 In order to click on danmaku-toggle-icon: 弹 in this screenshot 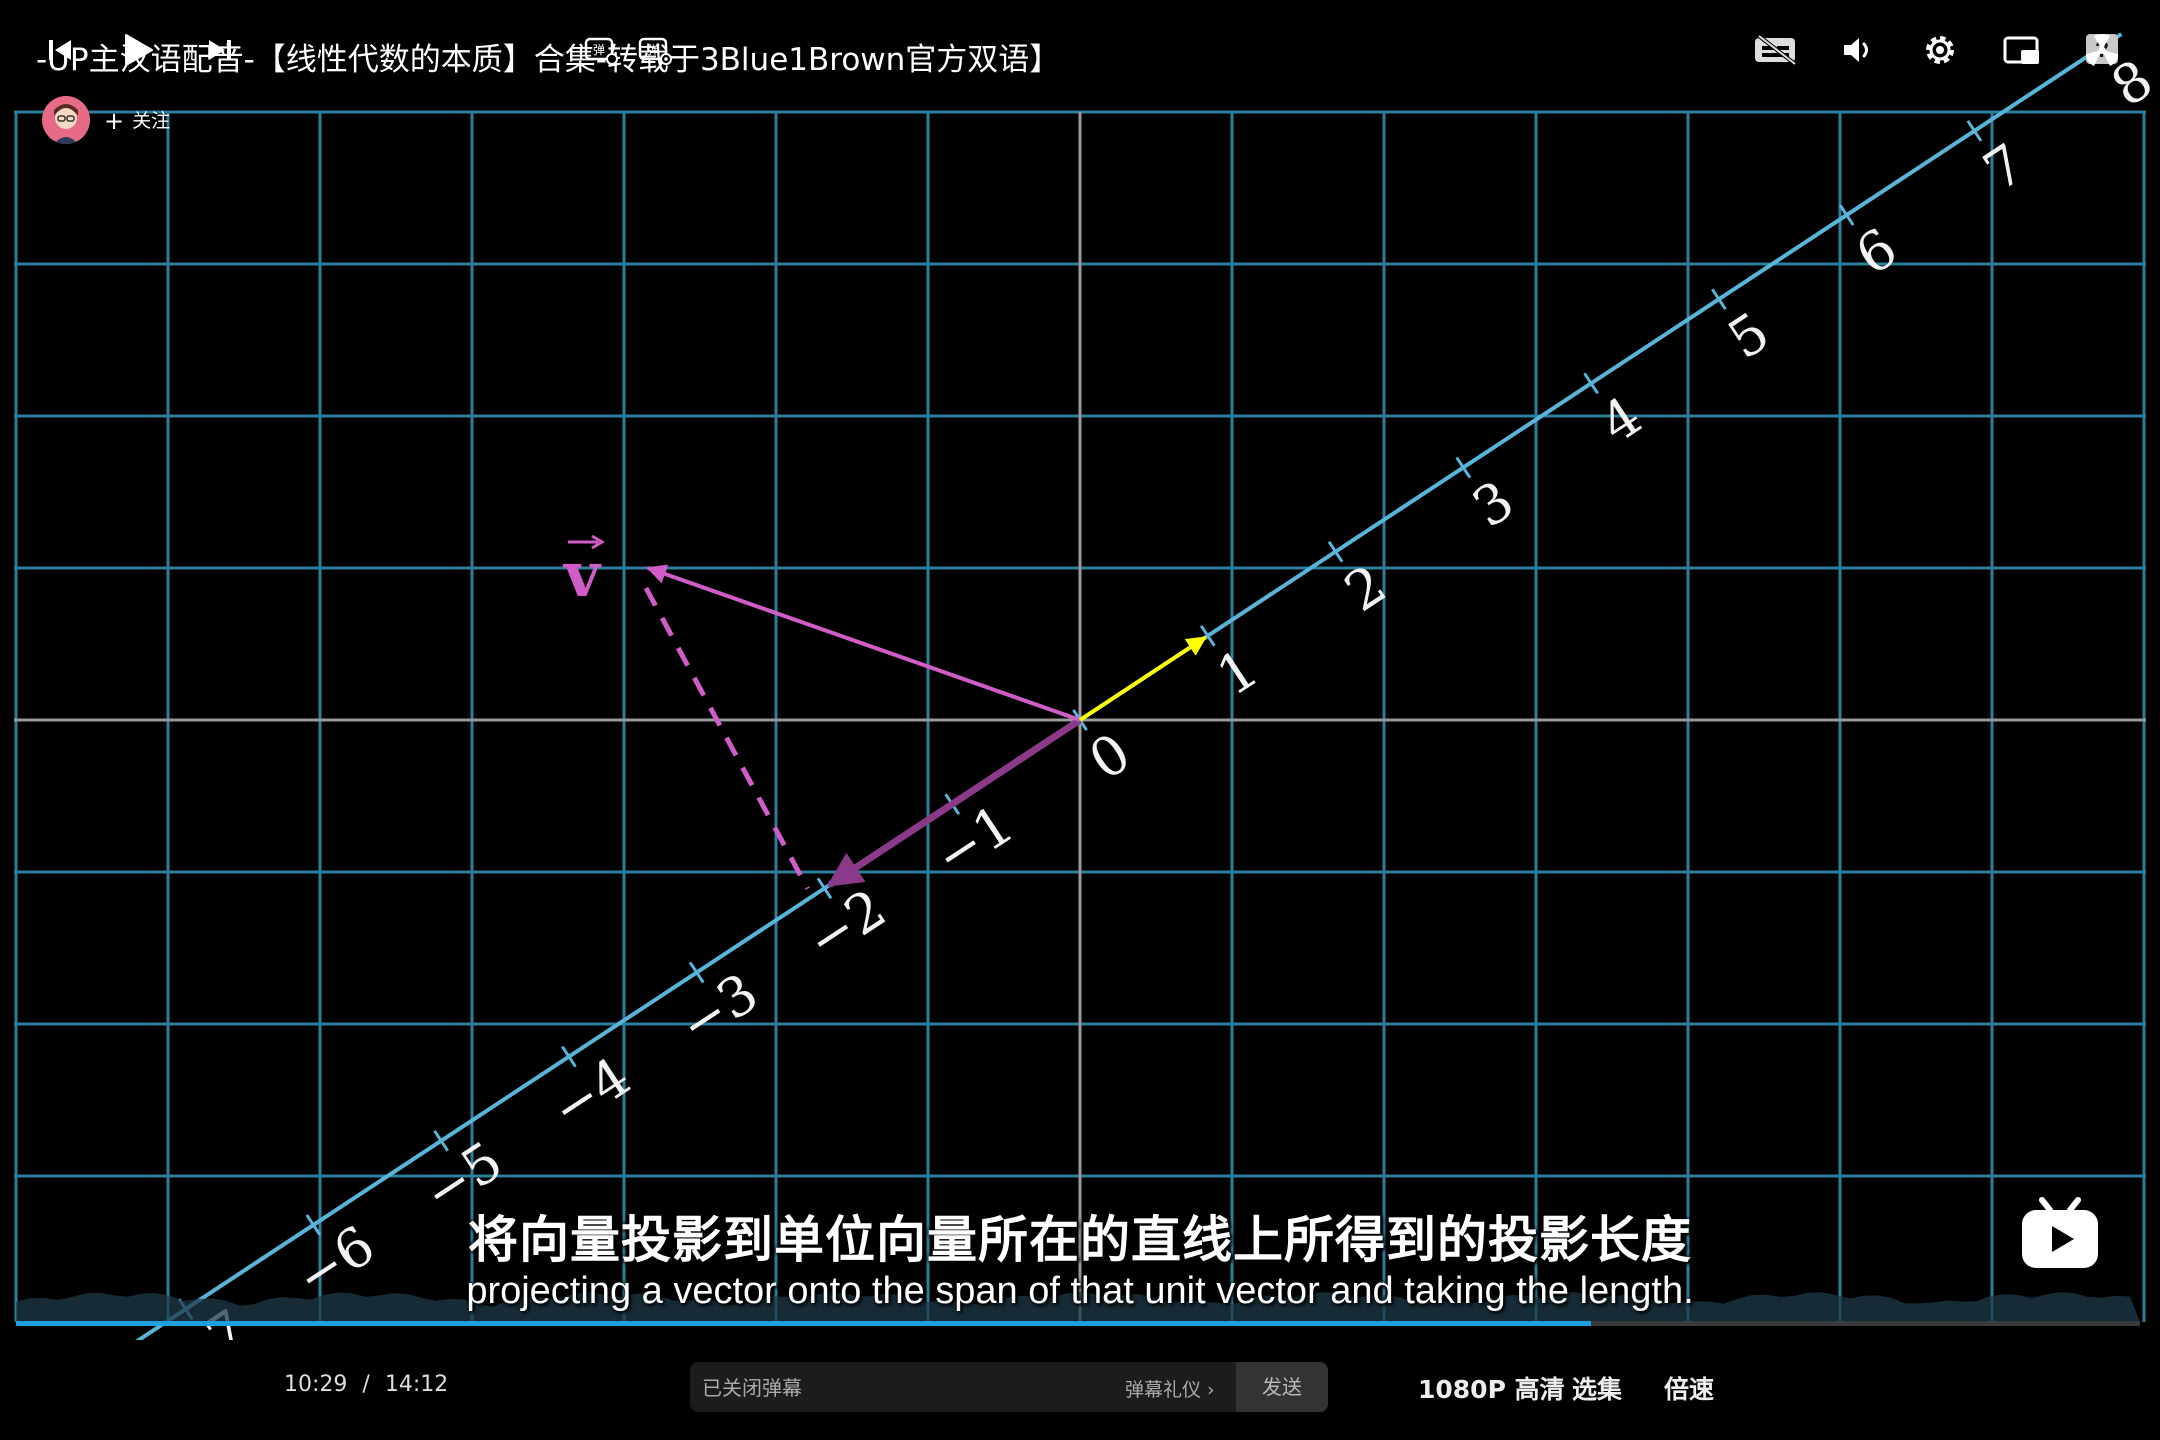, I will do `click(601, 50)`.